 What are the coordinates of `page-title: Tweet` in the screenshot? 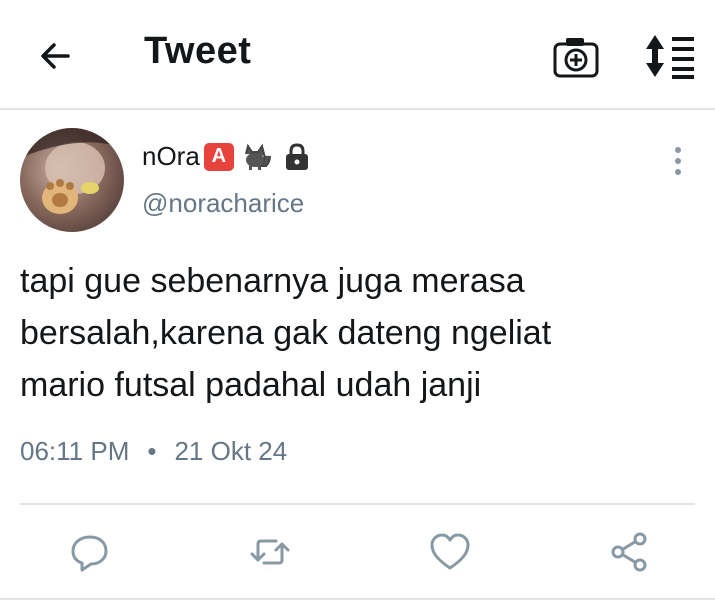 It's located at (198, 51).